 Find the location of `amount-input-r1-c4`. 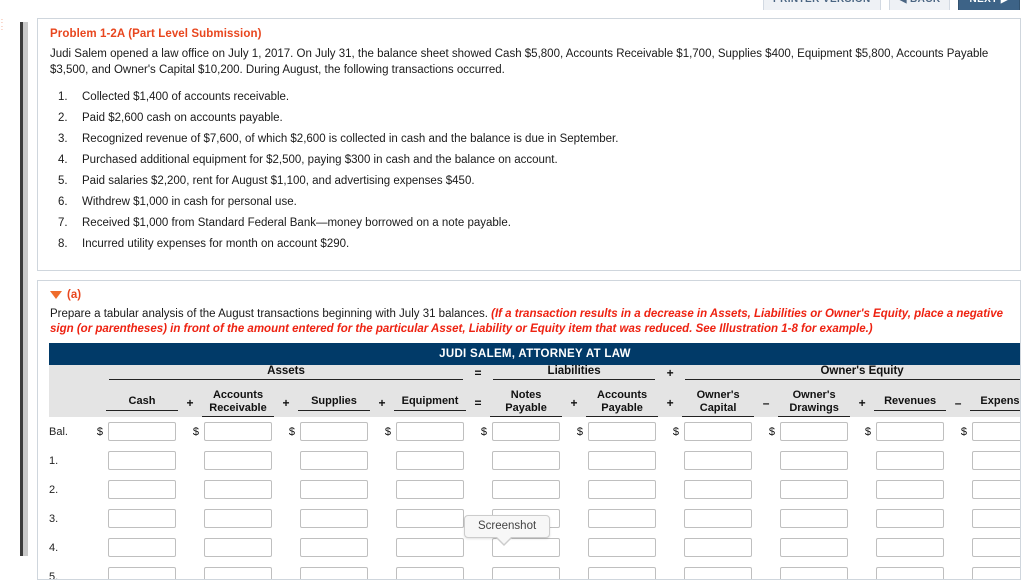

amount-input-r1-c4 is located at coordinates (526, 461).